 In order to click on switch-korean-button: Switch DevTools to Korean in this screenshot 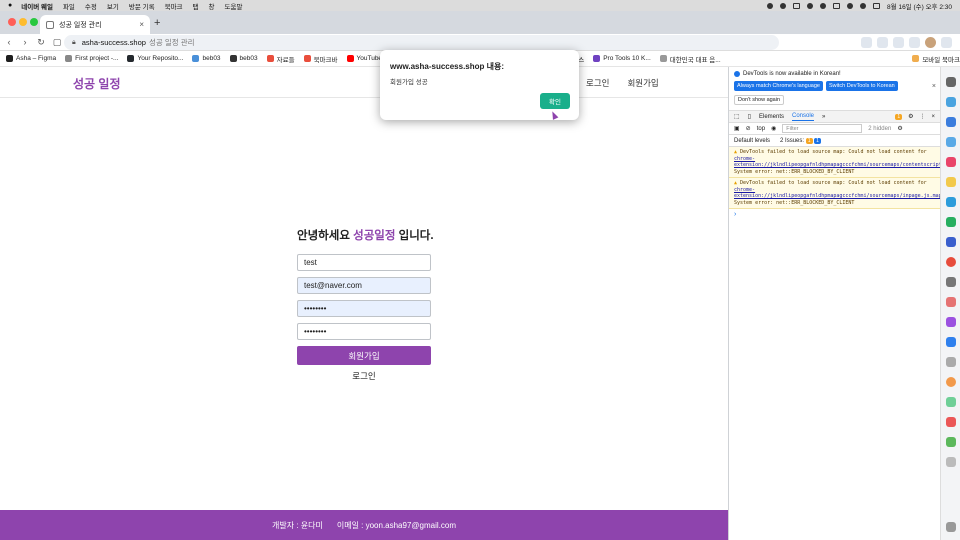, I will do `click(861, 86)`.